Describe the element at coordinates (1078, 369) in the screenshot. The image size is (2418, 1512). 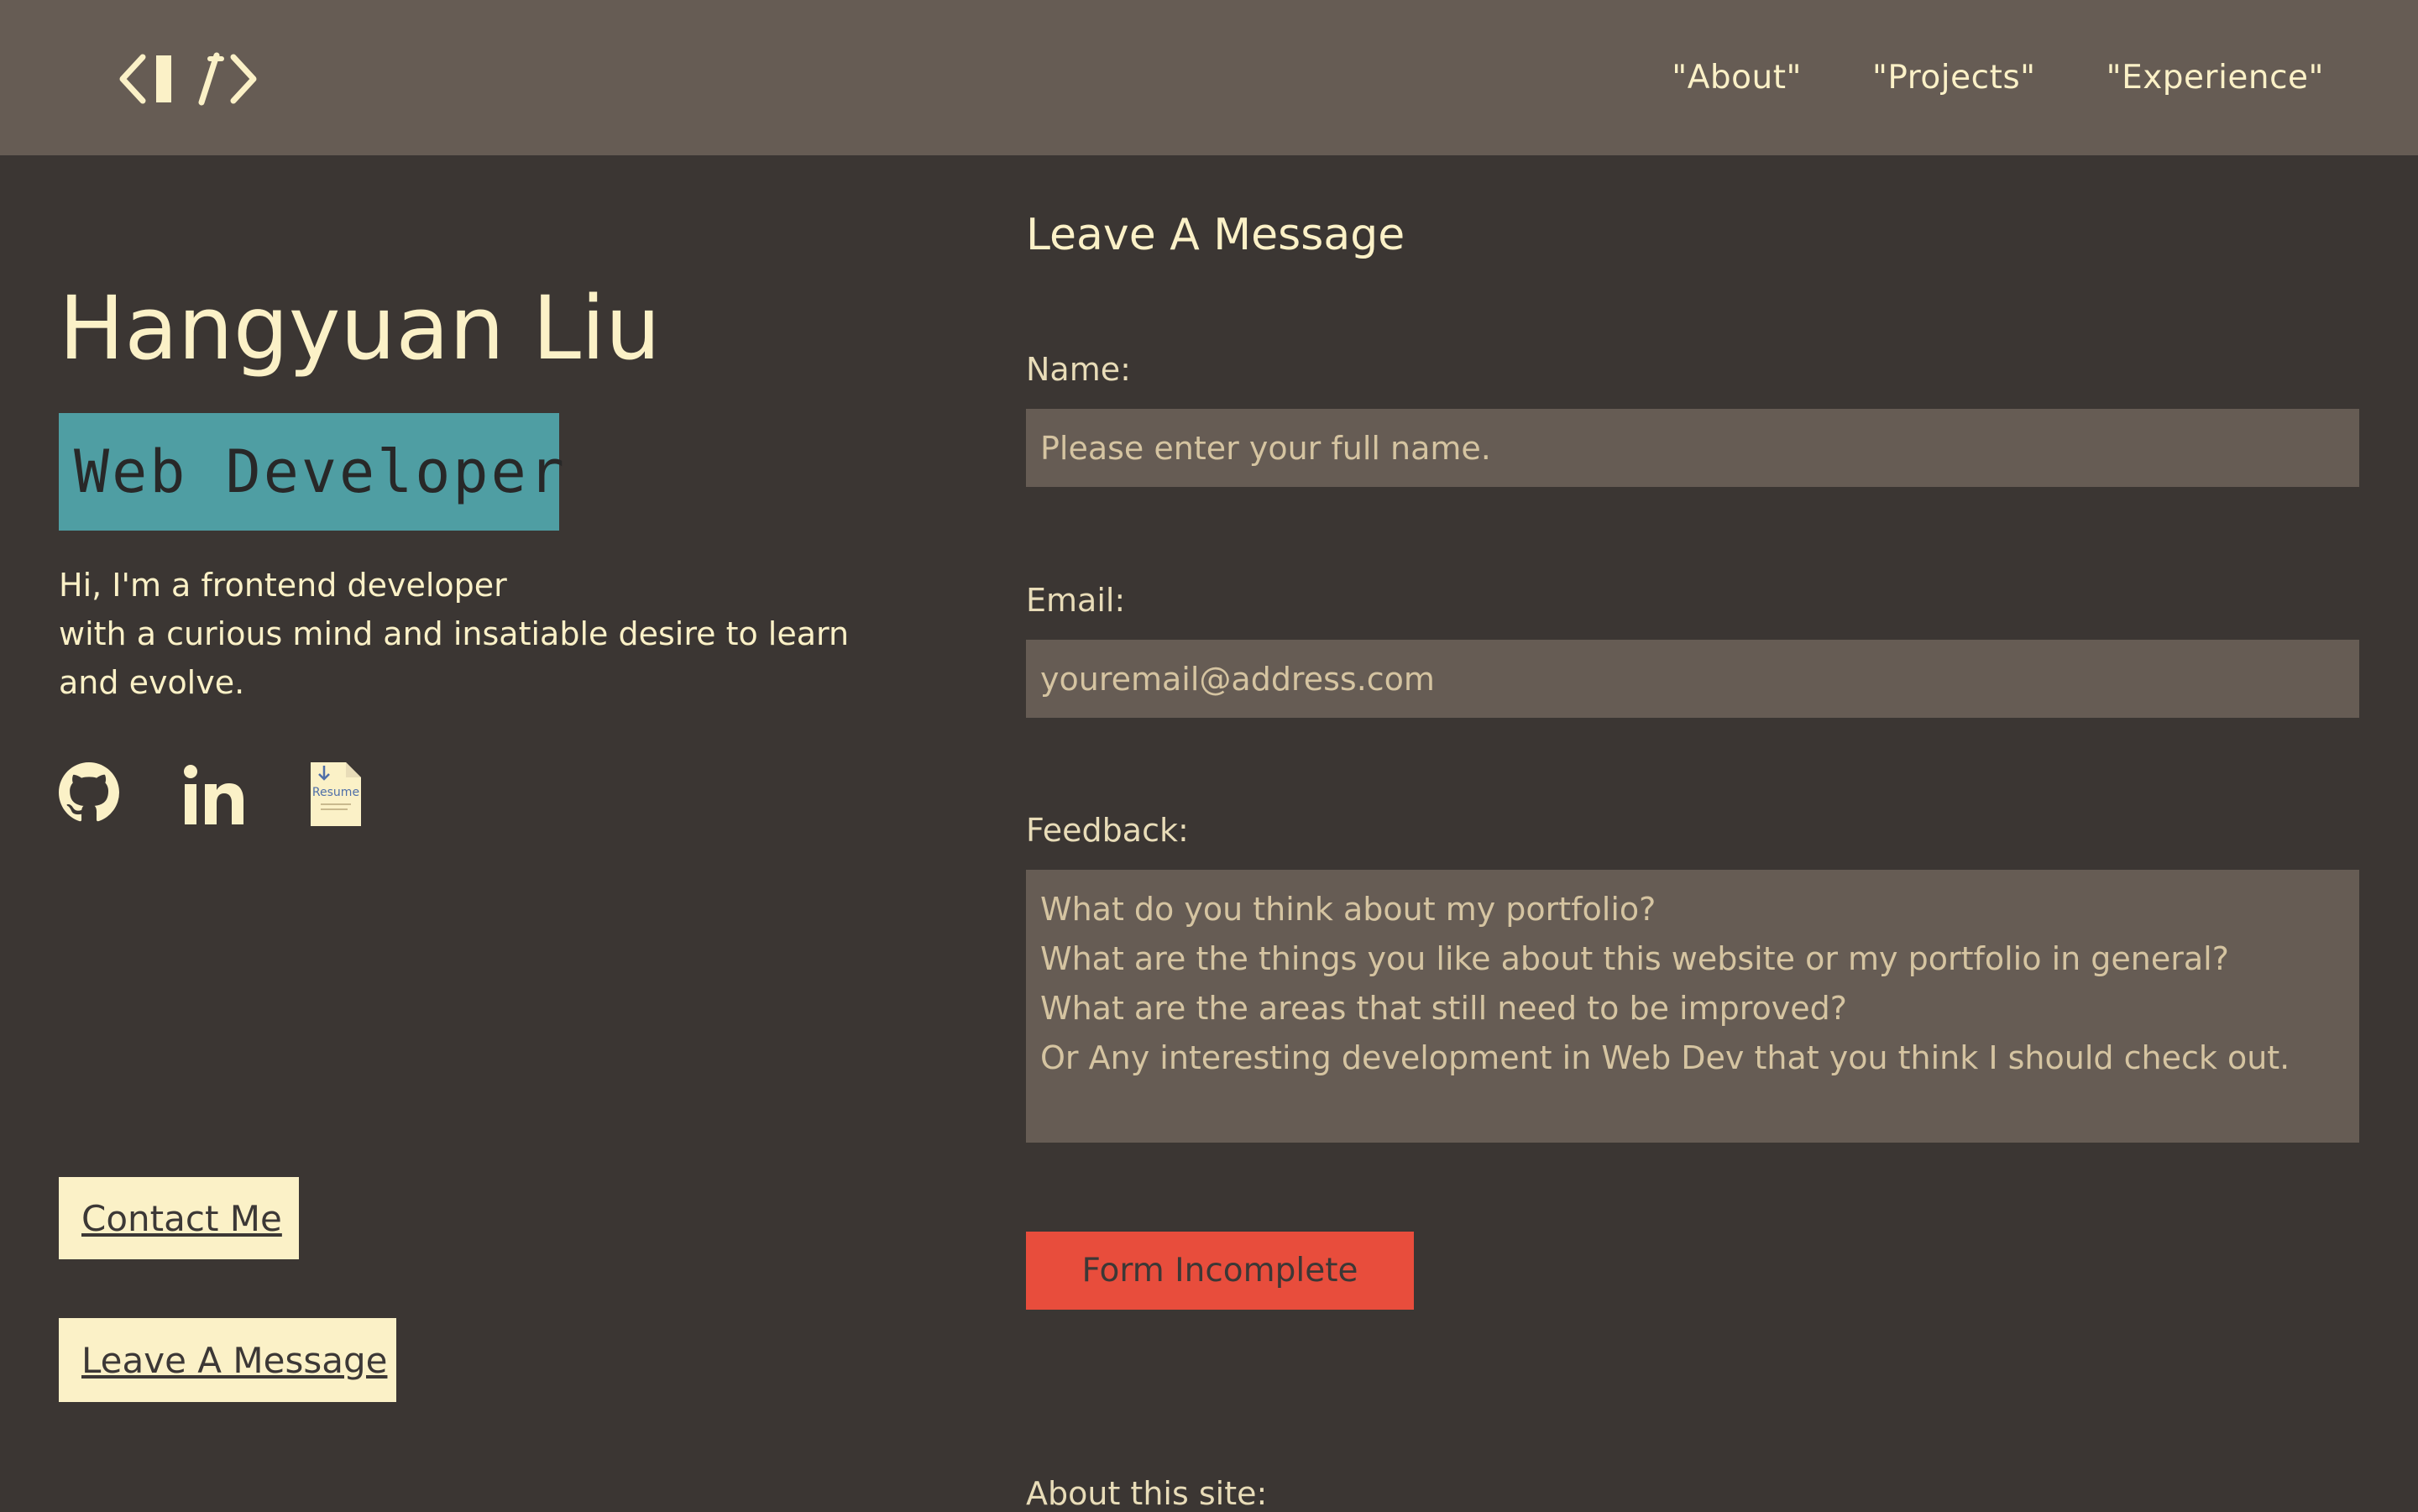
I see `name-label: Name:` at that location.